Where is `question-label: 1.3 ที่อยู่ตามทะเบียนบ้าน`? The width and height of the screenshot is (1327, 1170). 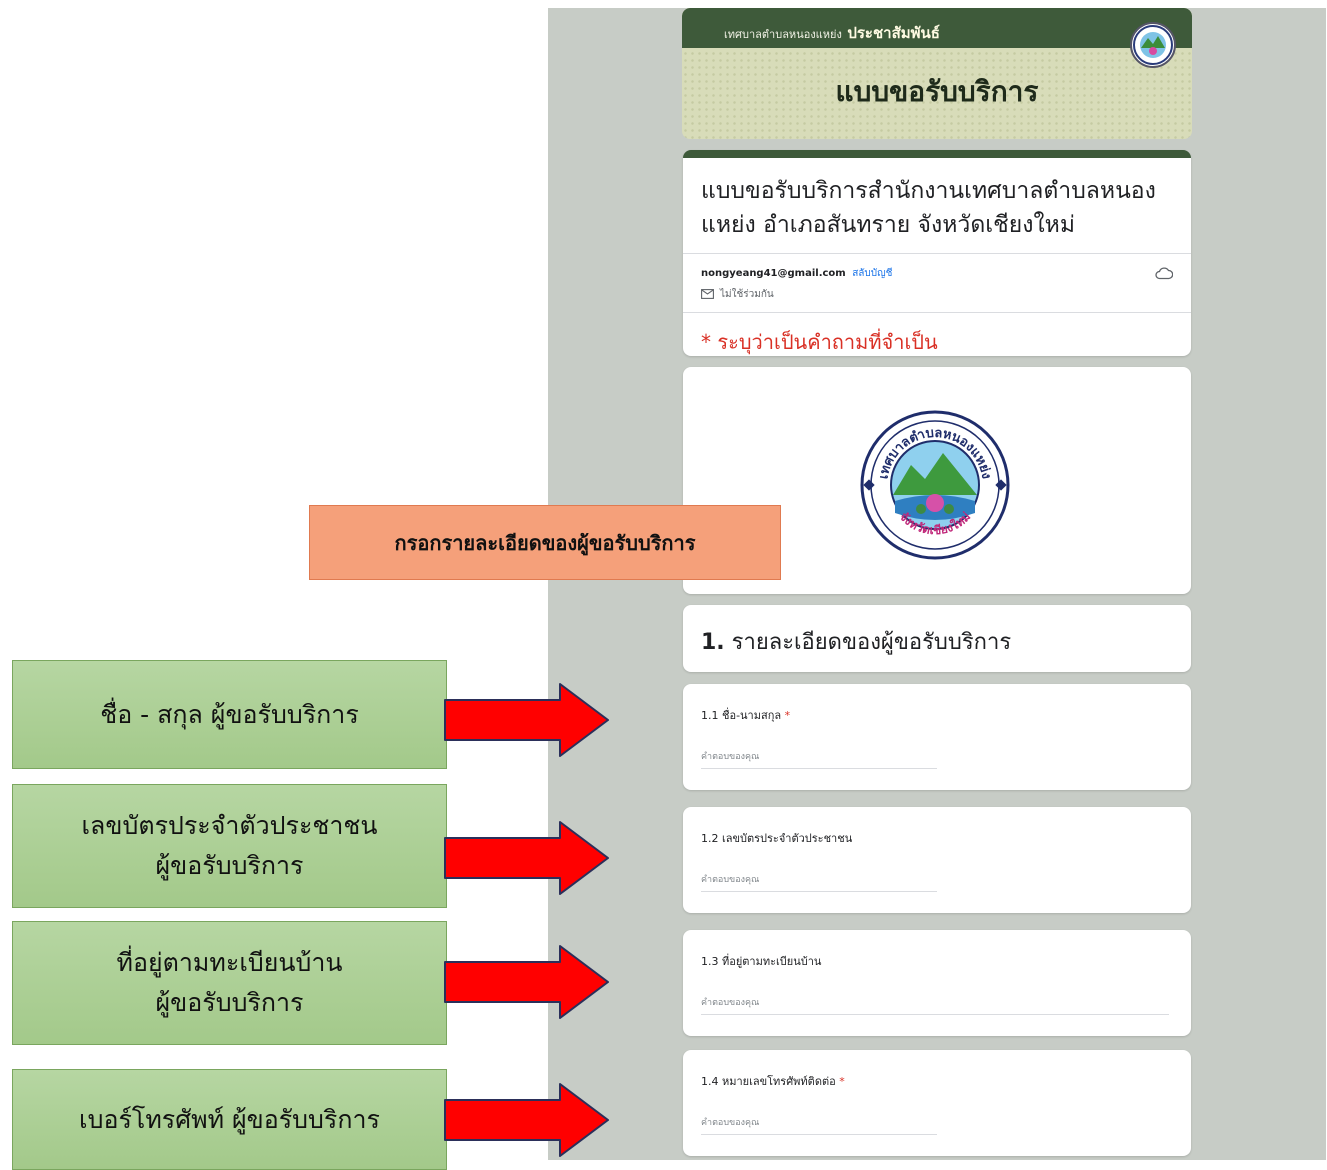
question-label: 1.3 ที่อยู่ตามทะเบียนบ้าน is located at coordinates (761, 961).